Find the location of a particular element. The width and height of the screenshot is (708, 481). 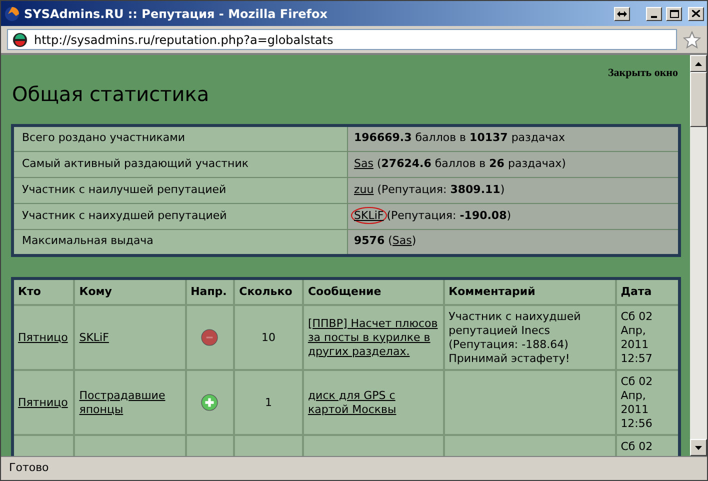

stat-text: 9576 ( is located at coordinates (373, 241).